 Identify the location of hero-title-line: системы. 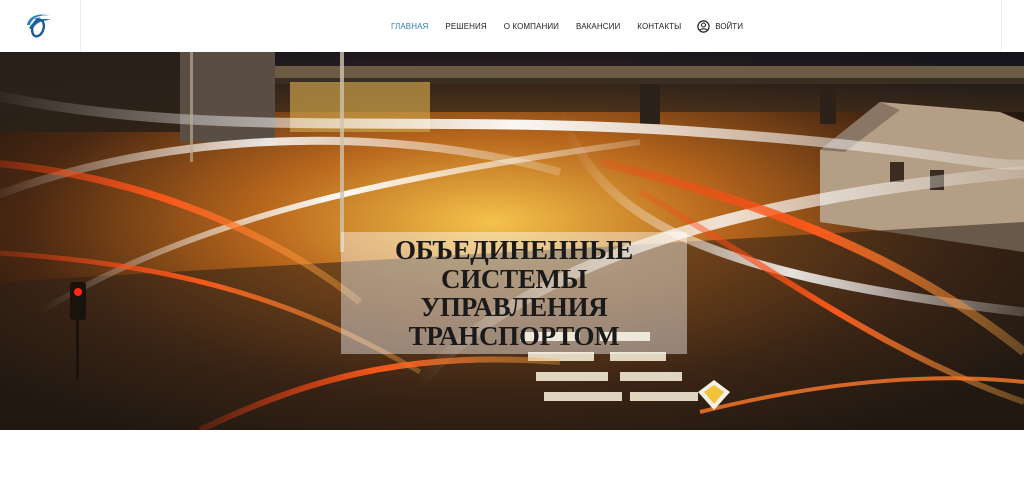
(514, 278).